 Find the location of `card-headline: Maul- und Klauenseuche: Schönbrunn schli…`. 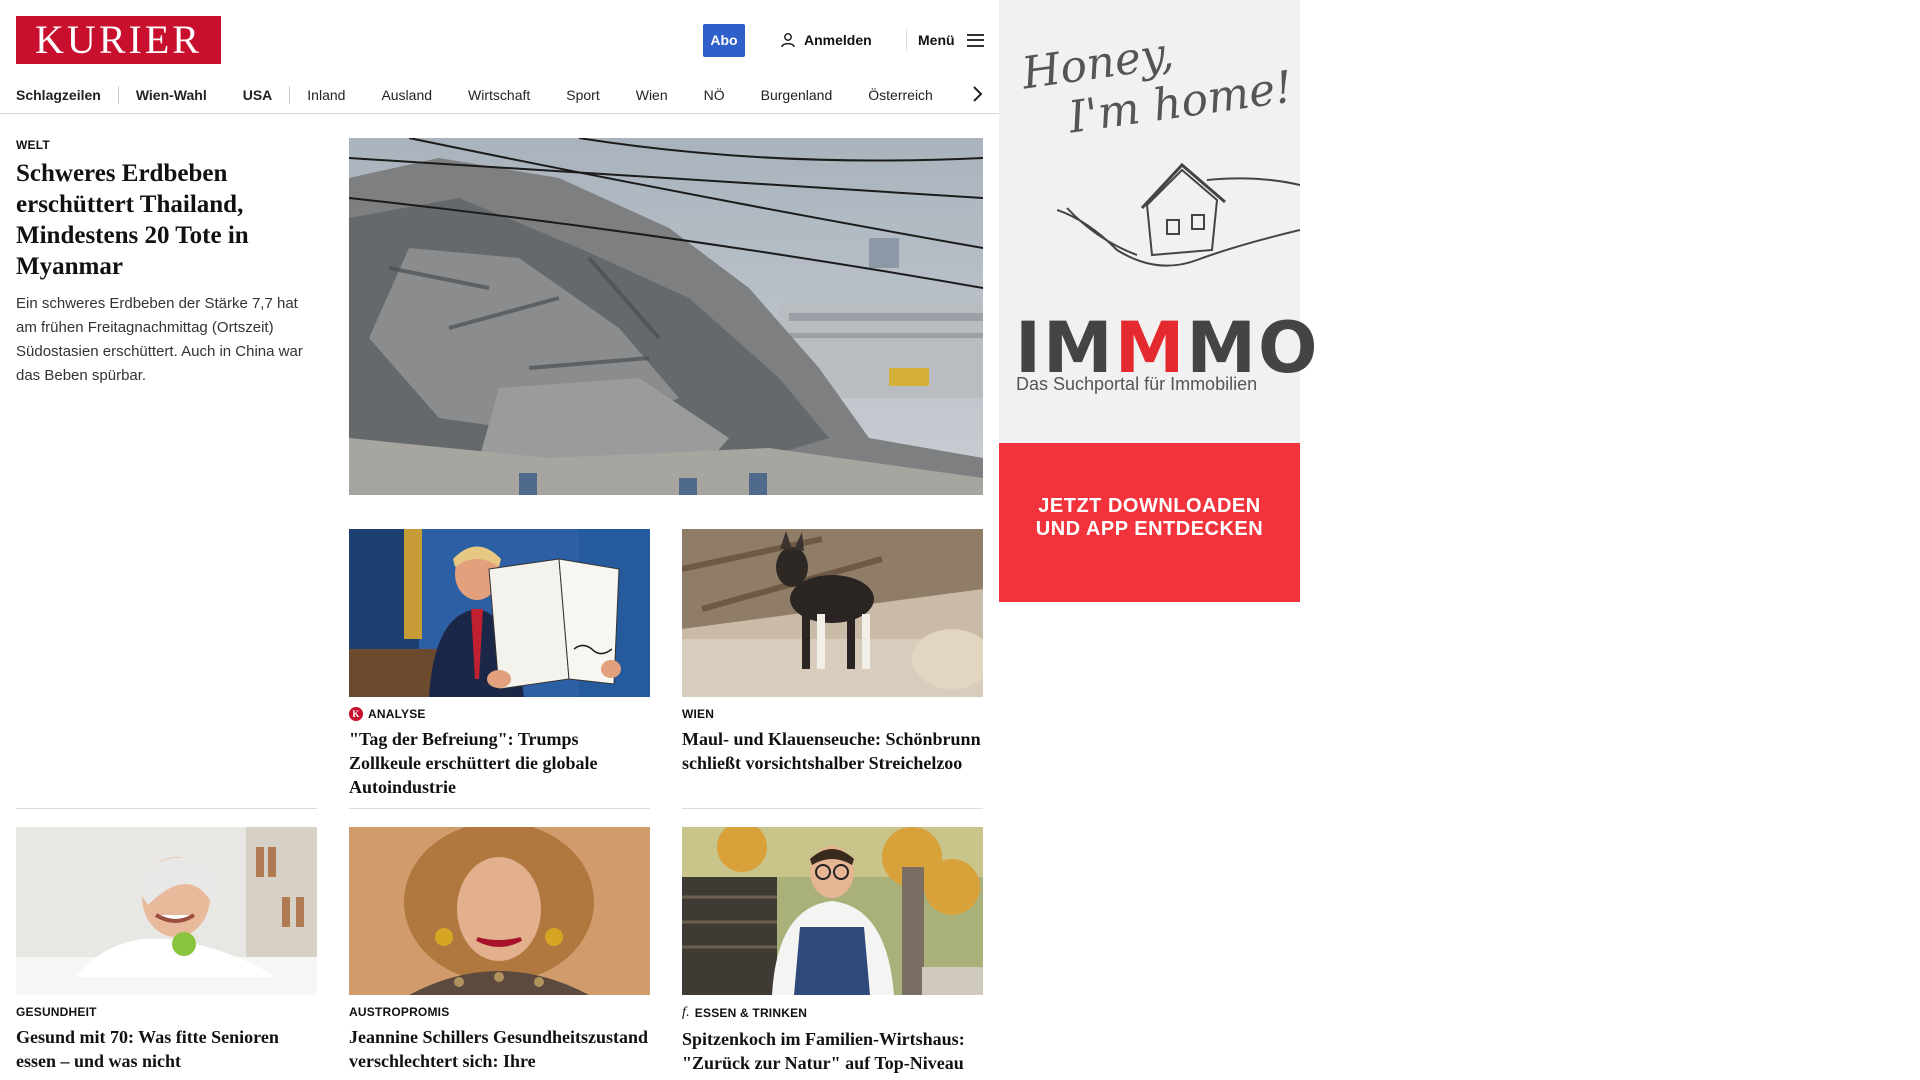

card-headline: Maul- und Klauenseuche: Schönbrunn schli… is located at coordinates (832, 751).